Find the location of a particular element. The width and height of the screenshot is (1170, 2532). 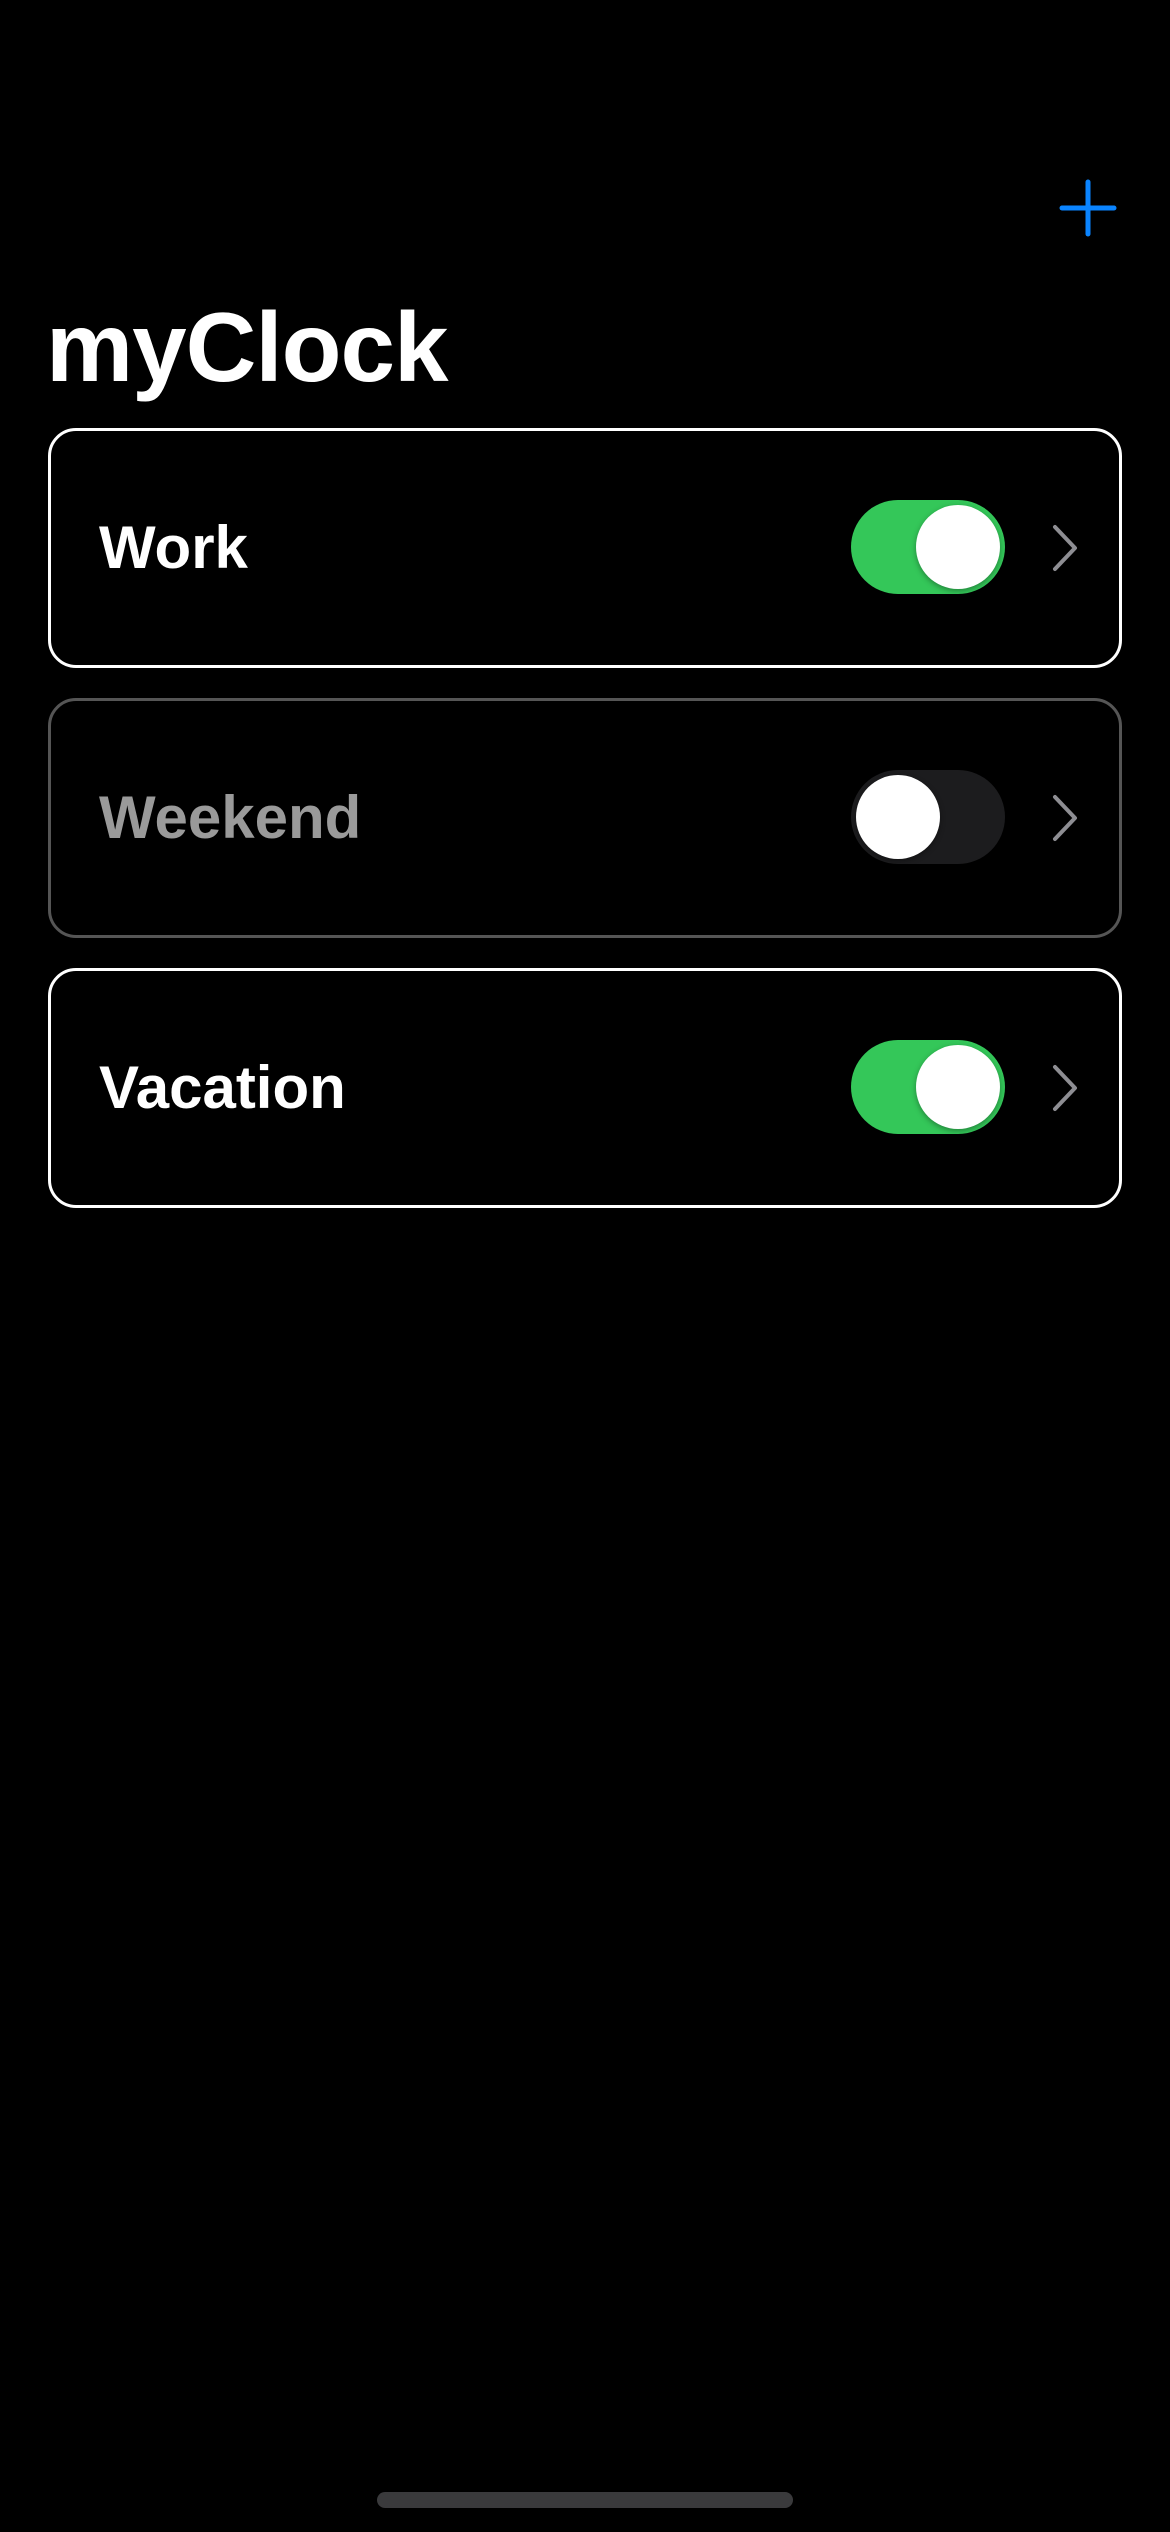

schedule-card-vacation: Vacation is located at coordinates (585, 1088).